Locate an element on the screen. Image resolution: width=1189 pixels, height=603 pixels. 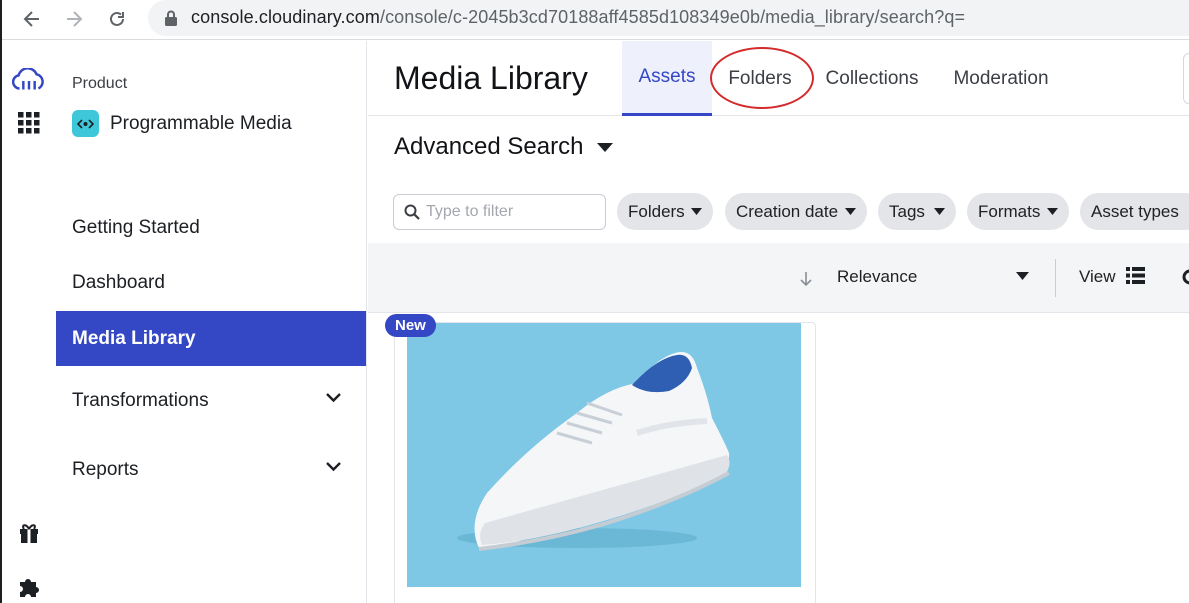
tab-label: Collections is located at coordinates (872, 78).